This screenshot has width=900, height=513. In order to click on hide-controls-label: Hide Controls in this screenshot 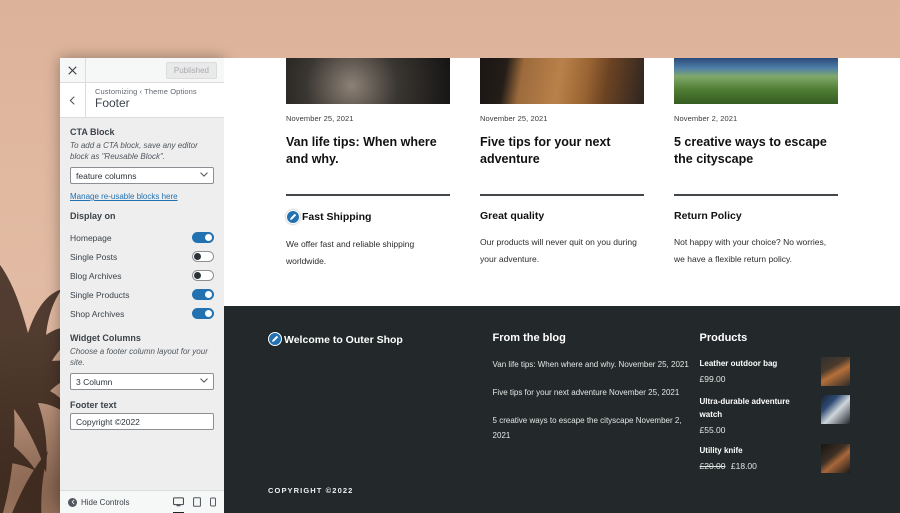, I will do `click(105, 502)`.